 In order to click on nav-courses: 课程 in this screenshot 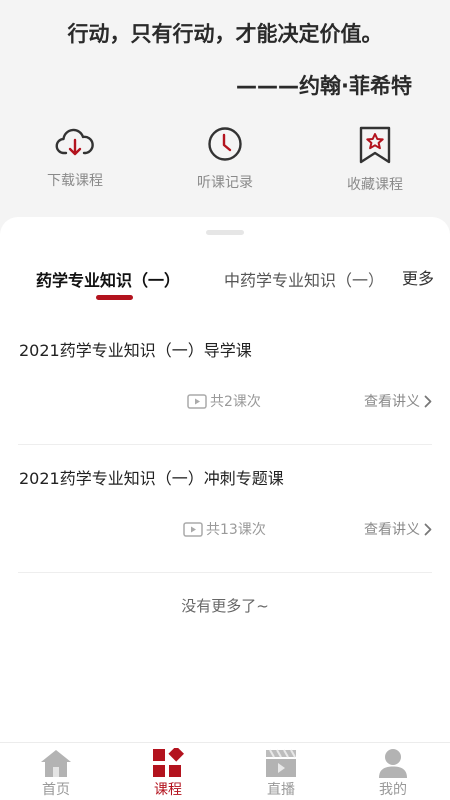, I will do `click(168, 773)`.